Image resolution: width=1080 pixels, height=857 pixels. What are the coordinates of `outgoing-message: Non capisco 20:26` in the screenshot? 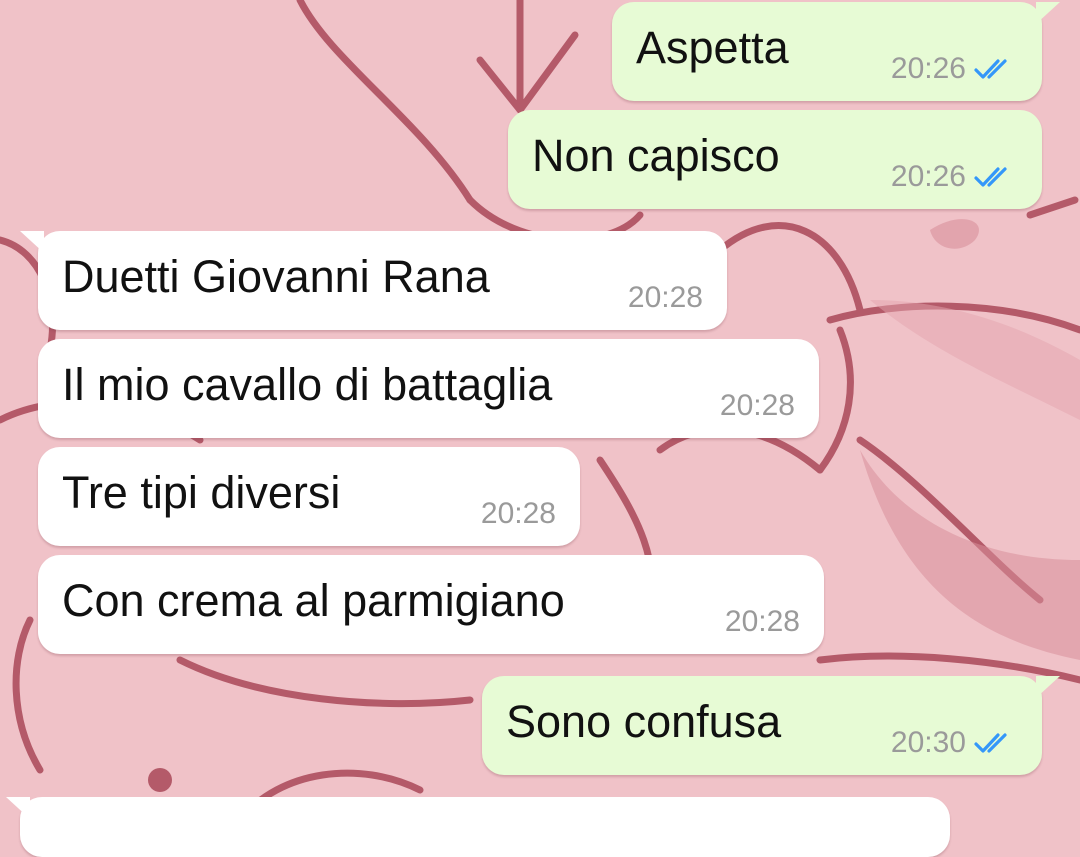 It's located at (775, 159).